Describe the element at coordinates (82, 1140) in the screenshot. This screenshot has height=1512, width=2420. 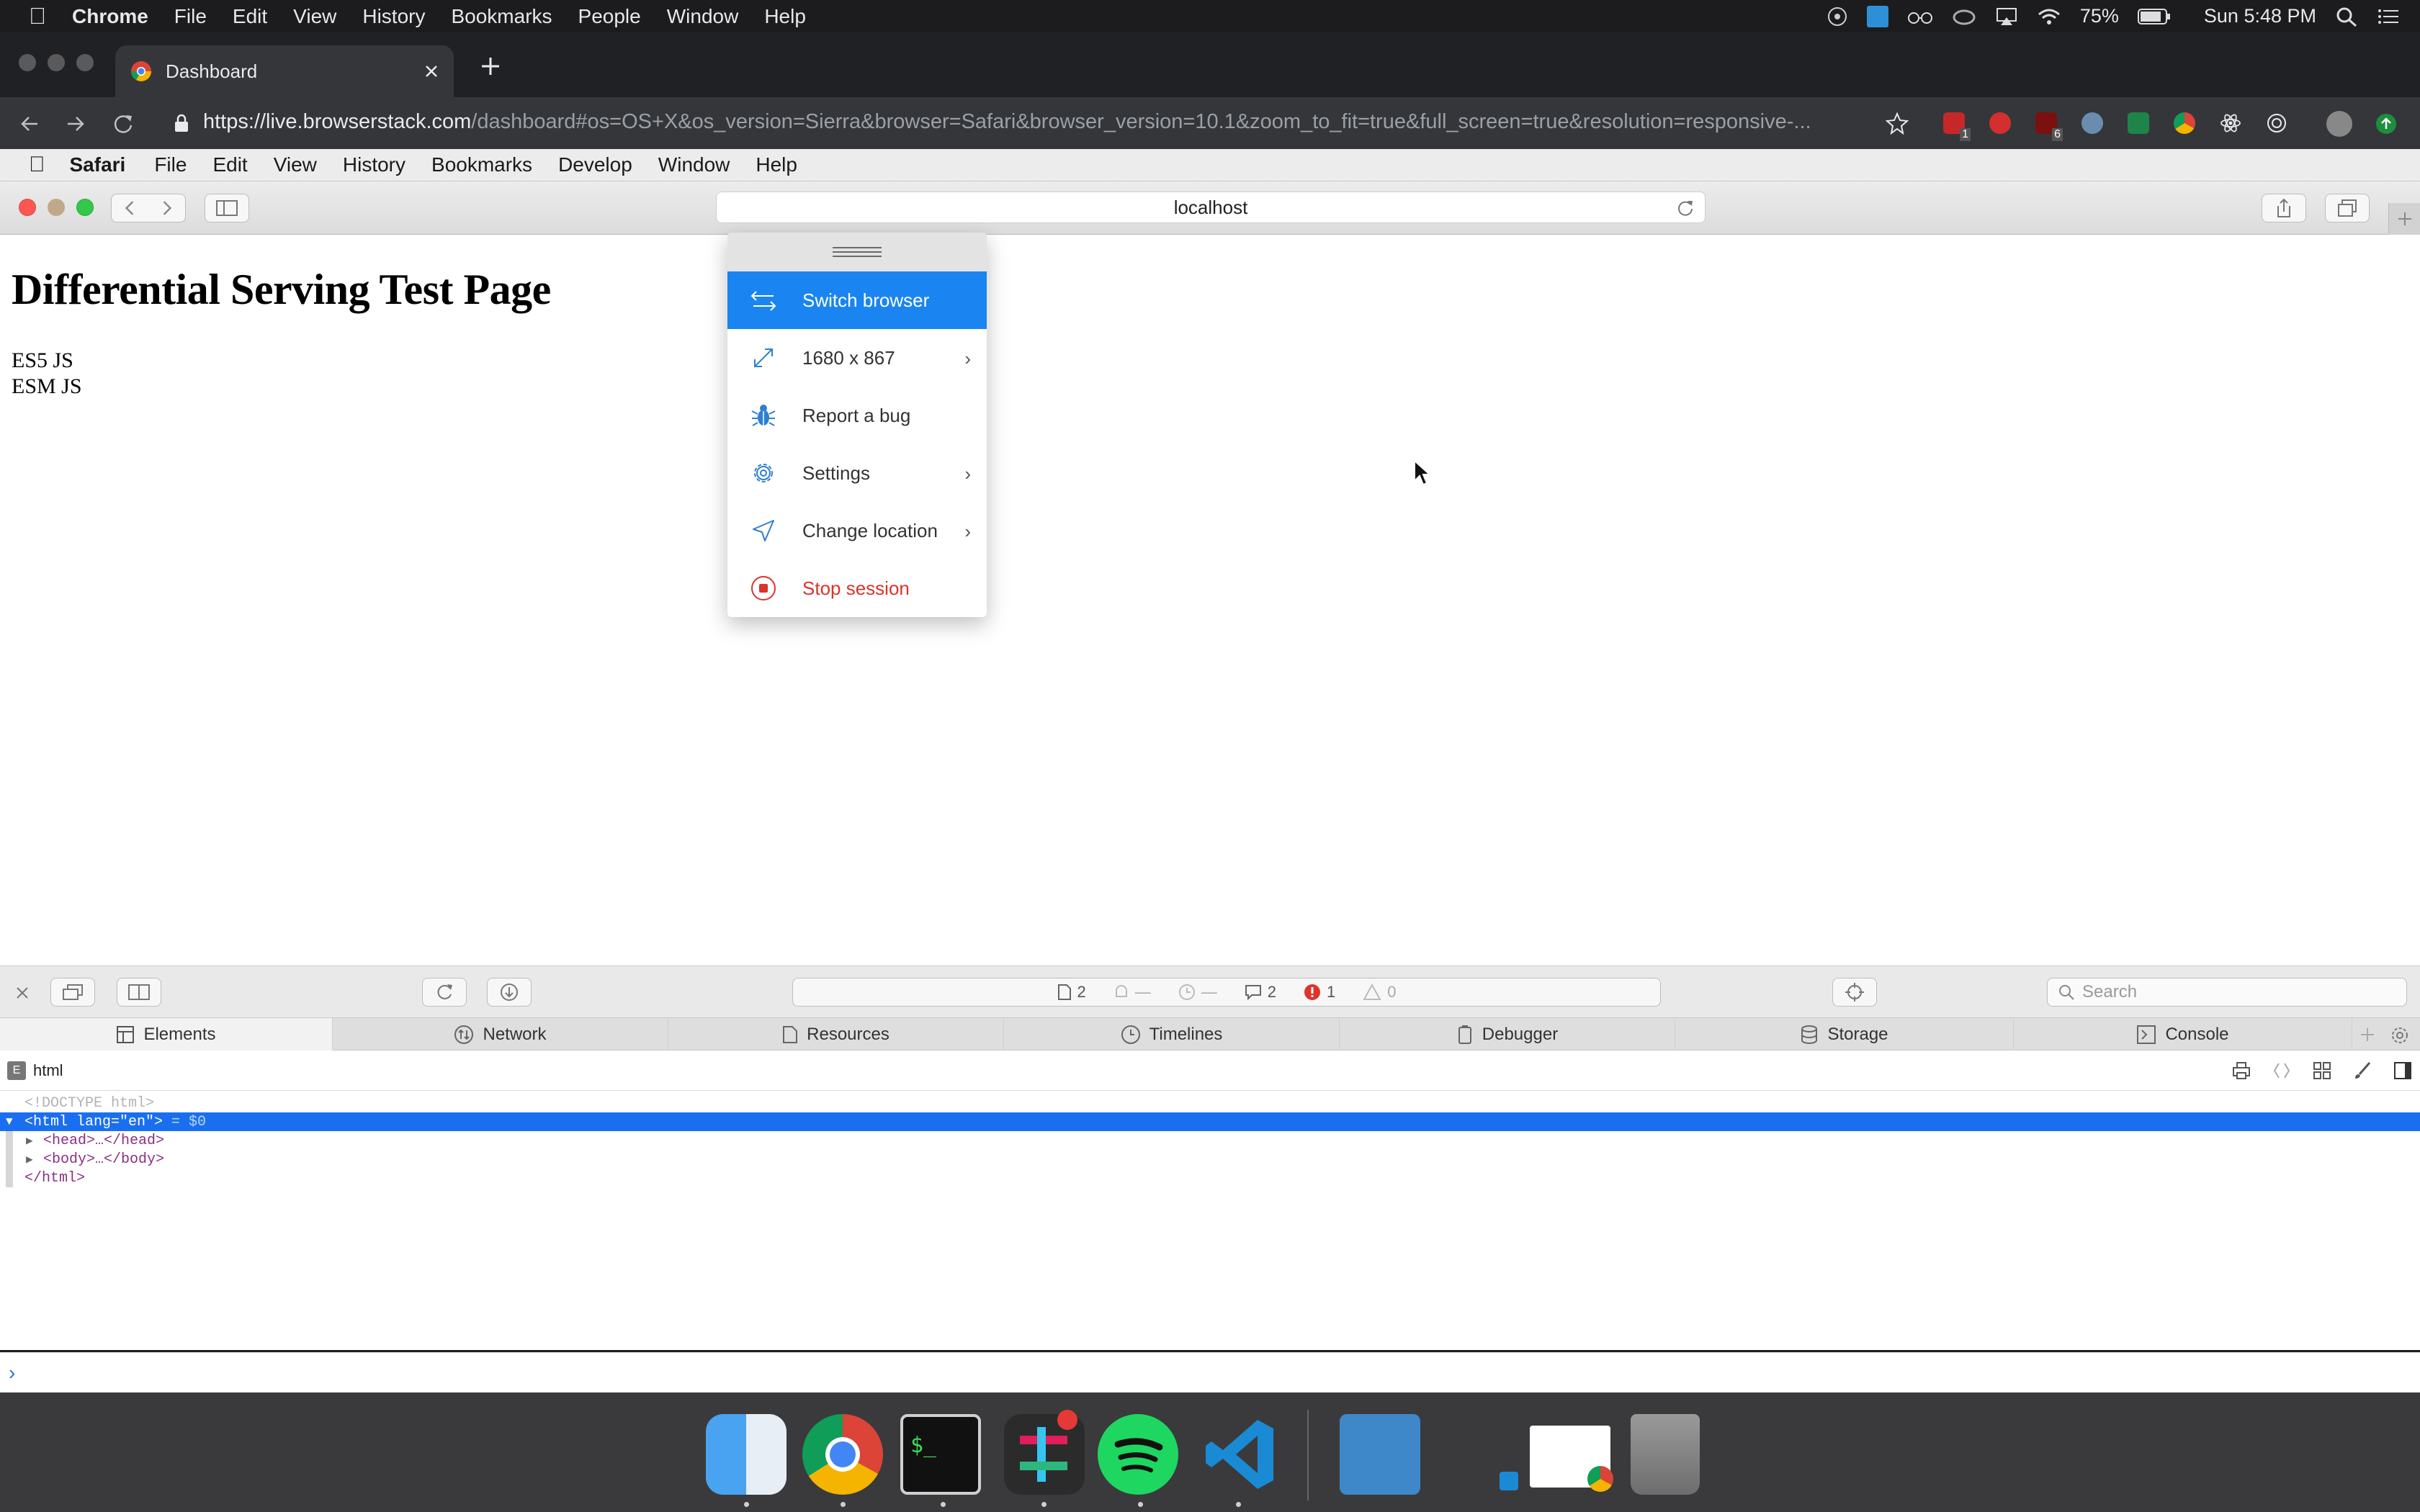
I see `dom-head-node: ▶ <head>…</head>` at that location.